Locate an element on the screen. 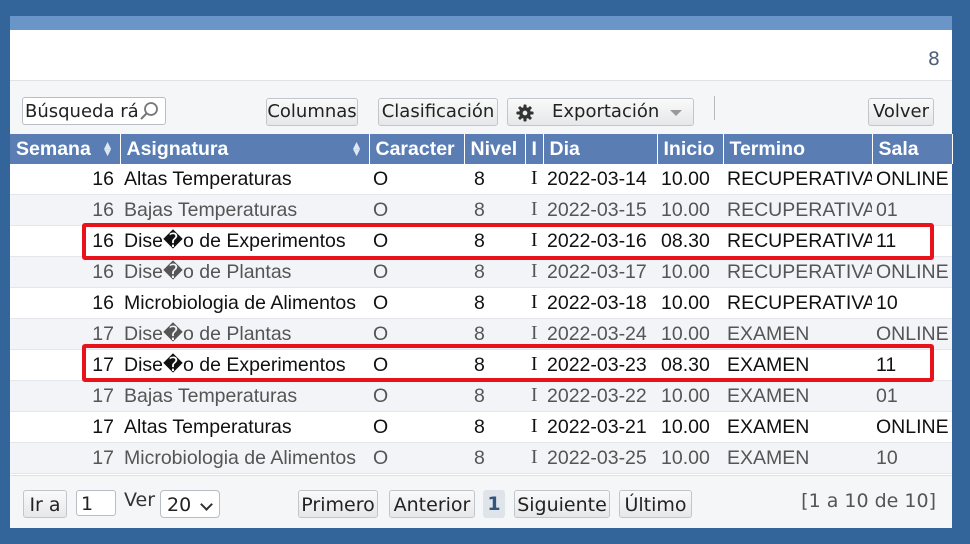 This screenshot has width=970, height=544. cell-dia: 2022-03-23 is located at coordinates (600, 365).